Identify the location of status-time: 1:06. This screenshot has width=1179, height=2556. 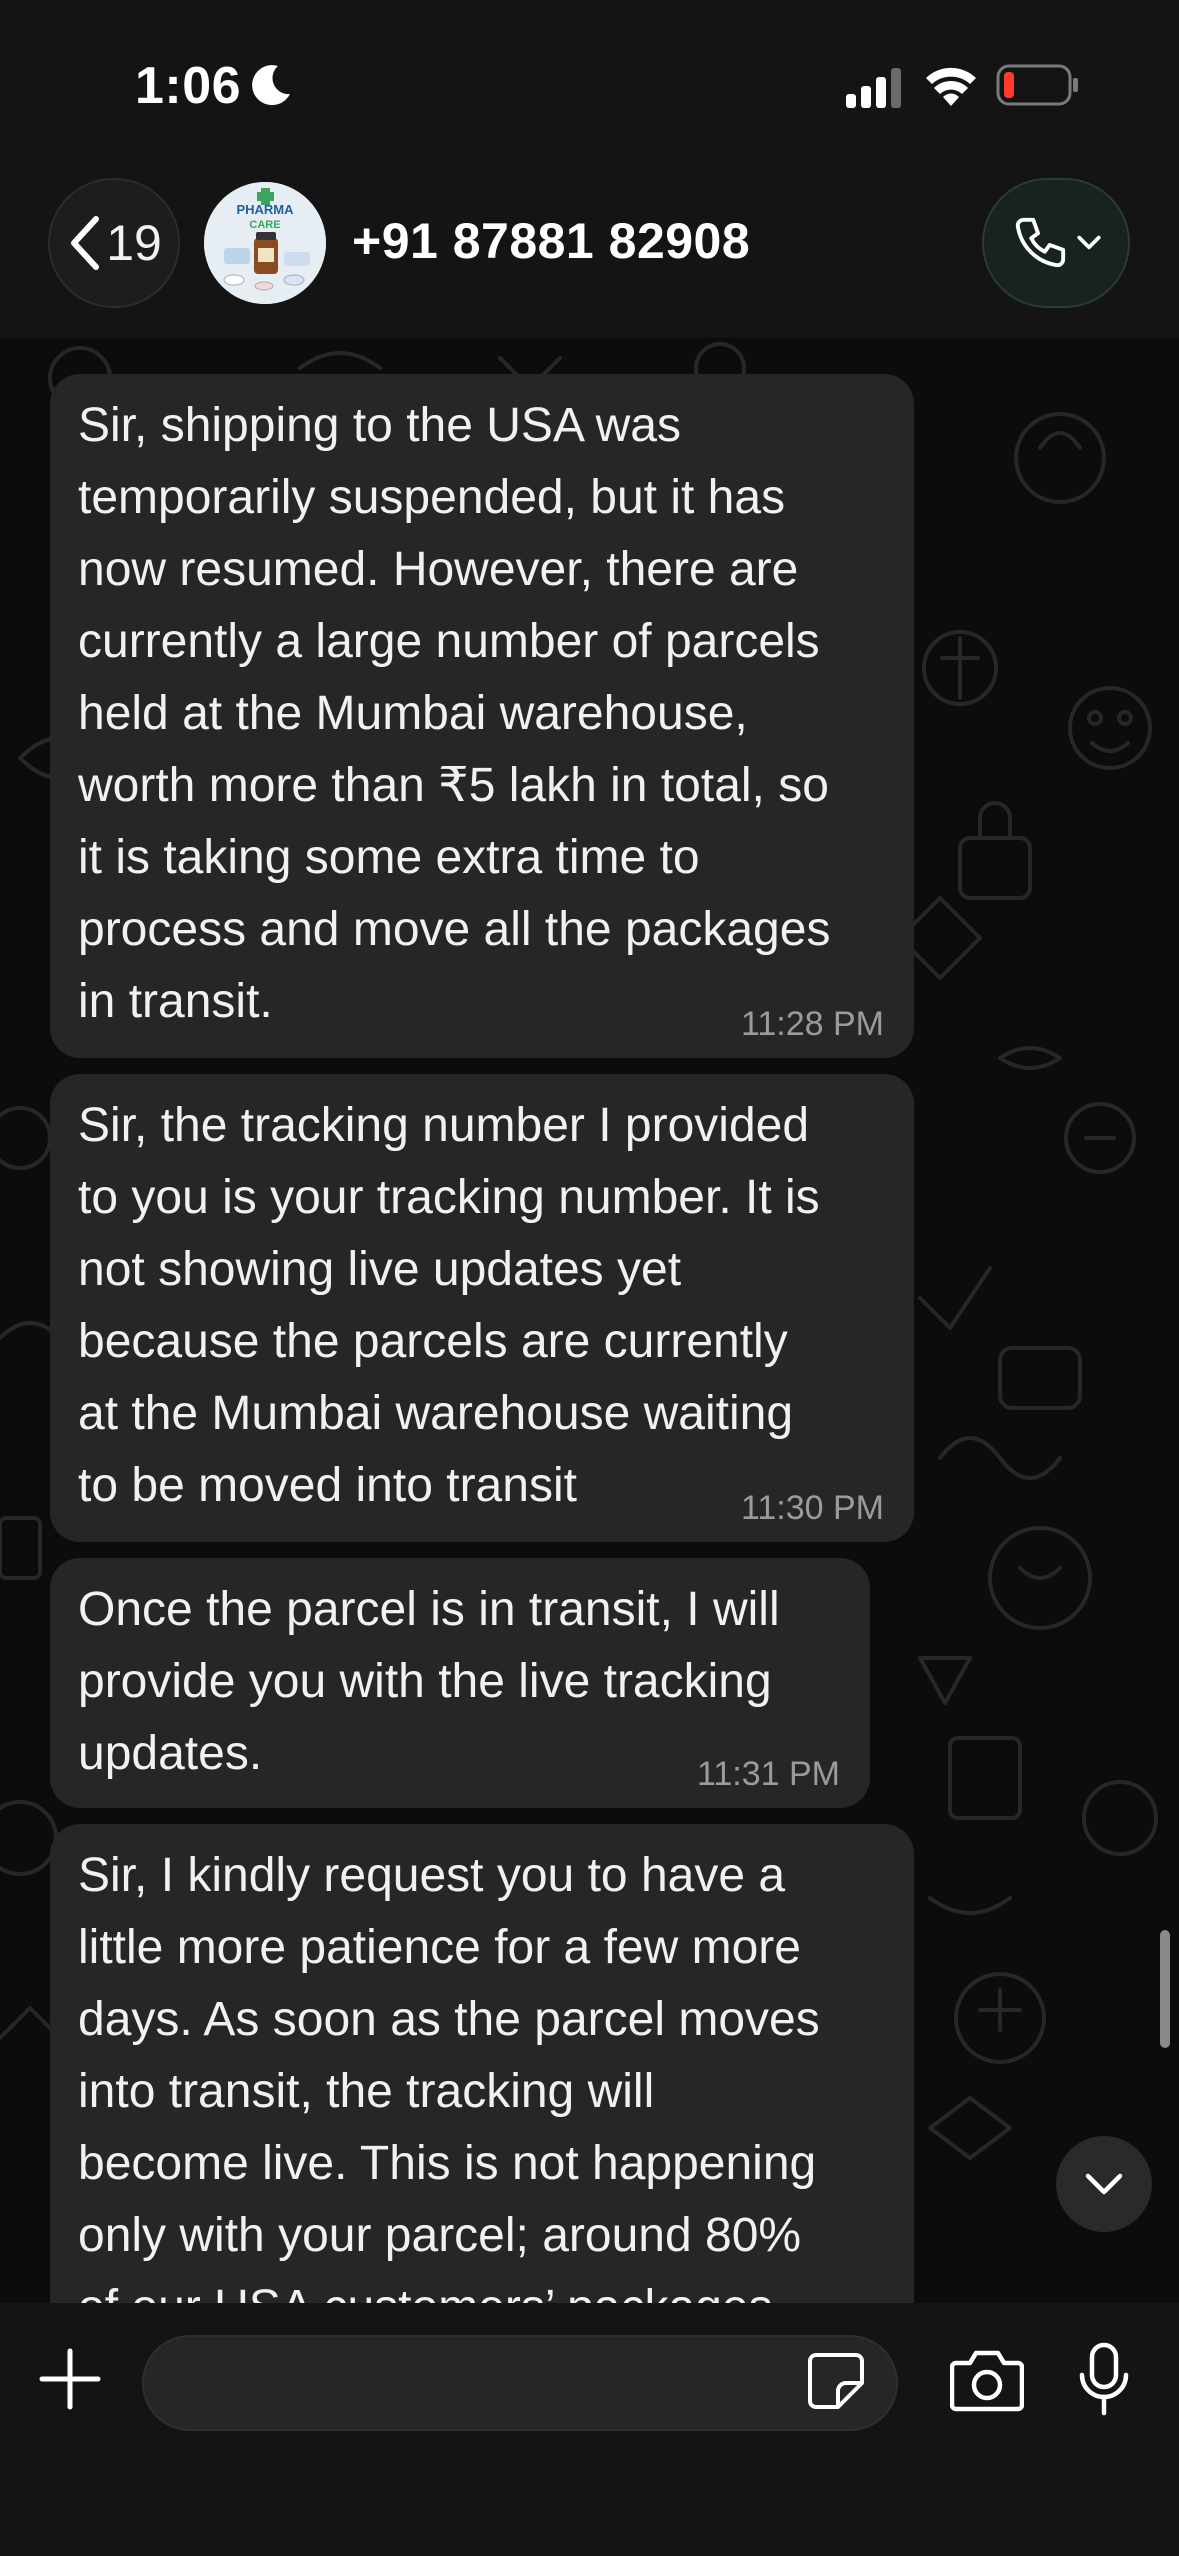
(188, 86).